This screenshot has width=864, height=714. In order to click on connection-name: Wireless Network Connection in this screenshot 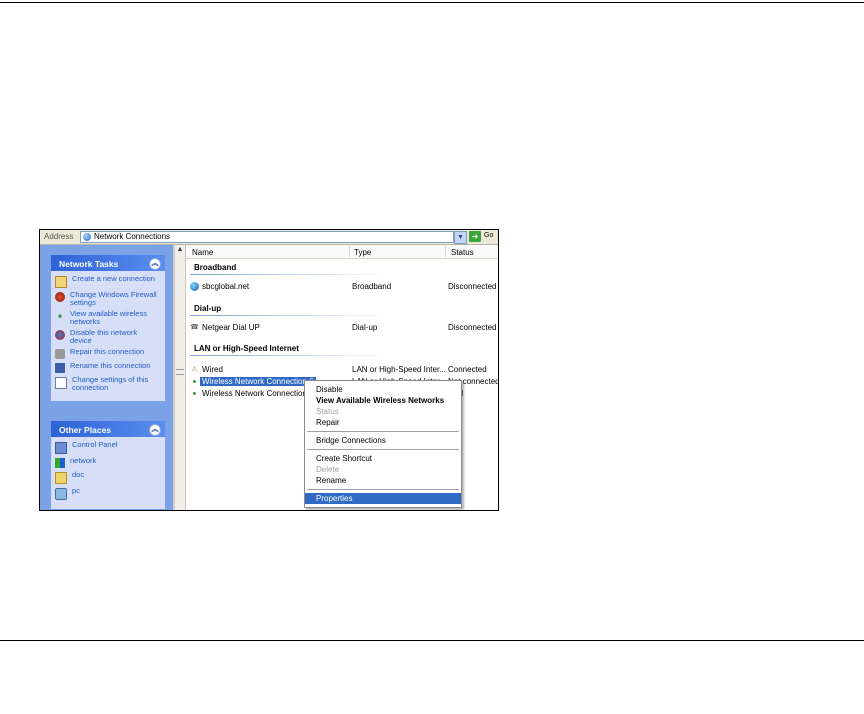, I will do `click(254, 393)`.